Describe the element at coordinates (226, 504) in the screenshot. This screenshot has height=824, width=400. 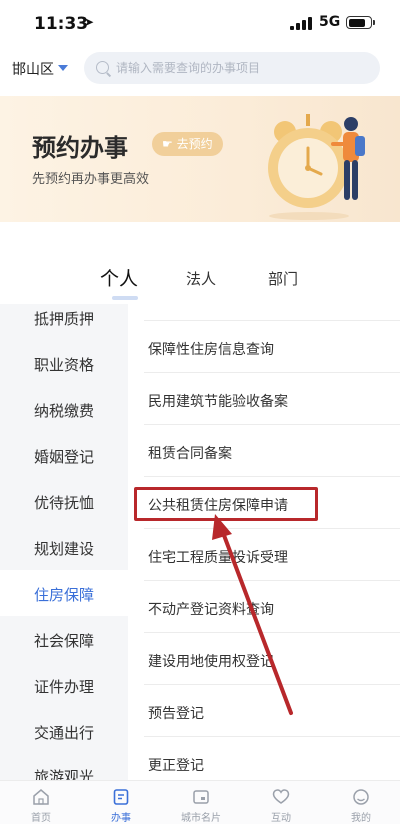
I see `highlight-box` at that location.